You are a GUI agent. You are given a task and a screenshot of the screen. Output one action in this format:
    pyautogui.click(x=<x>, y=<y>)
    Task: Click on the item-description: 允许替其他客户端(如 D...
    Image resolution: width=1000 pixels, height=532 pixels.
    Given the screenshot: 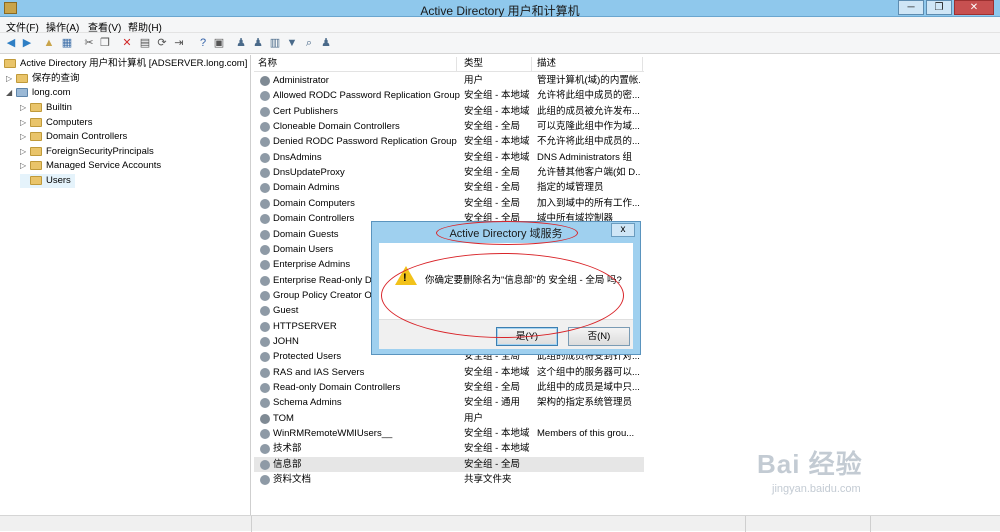 What is the action you would take?
    pyautogui.click(x=588, y=173)
    